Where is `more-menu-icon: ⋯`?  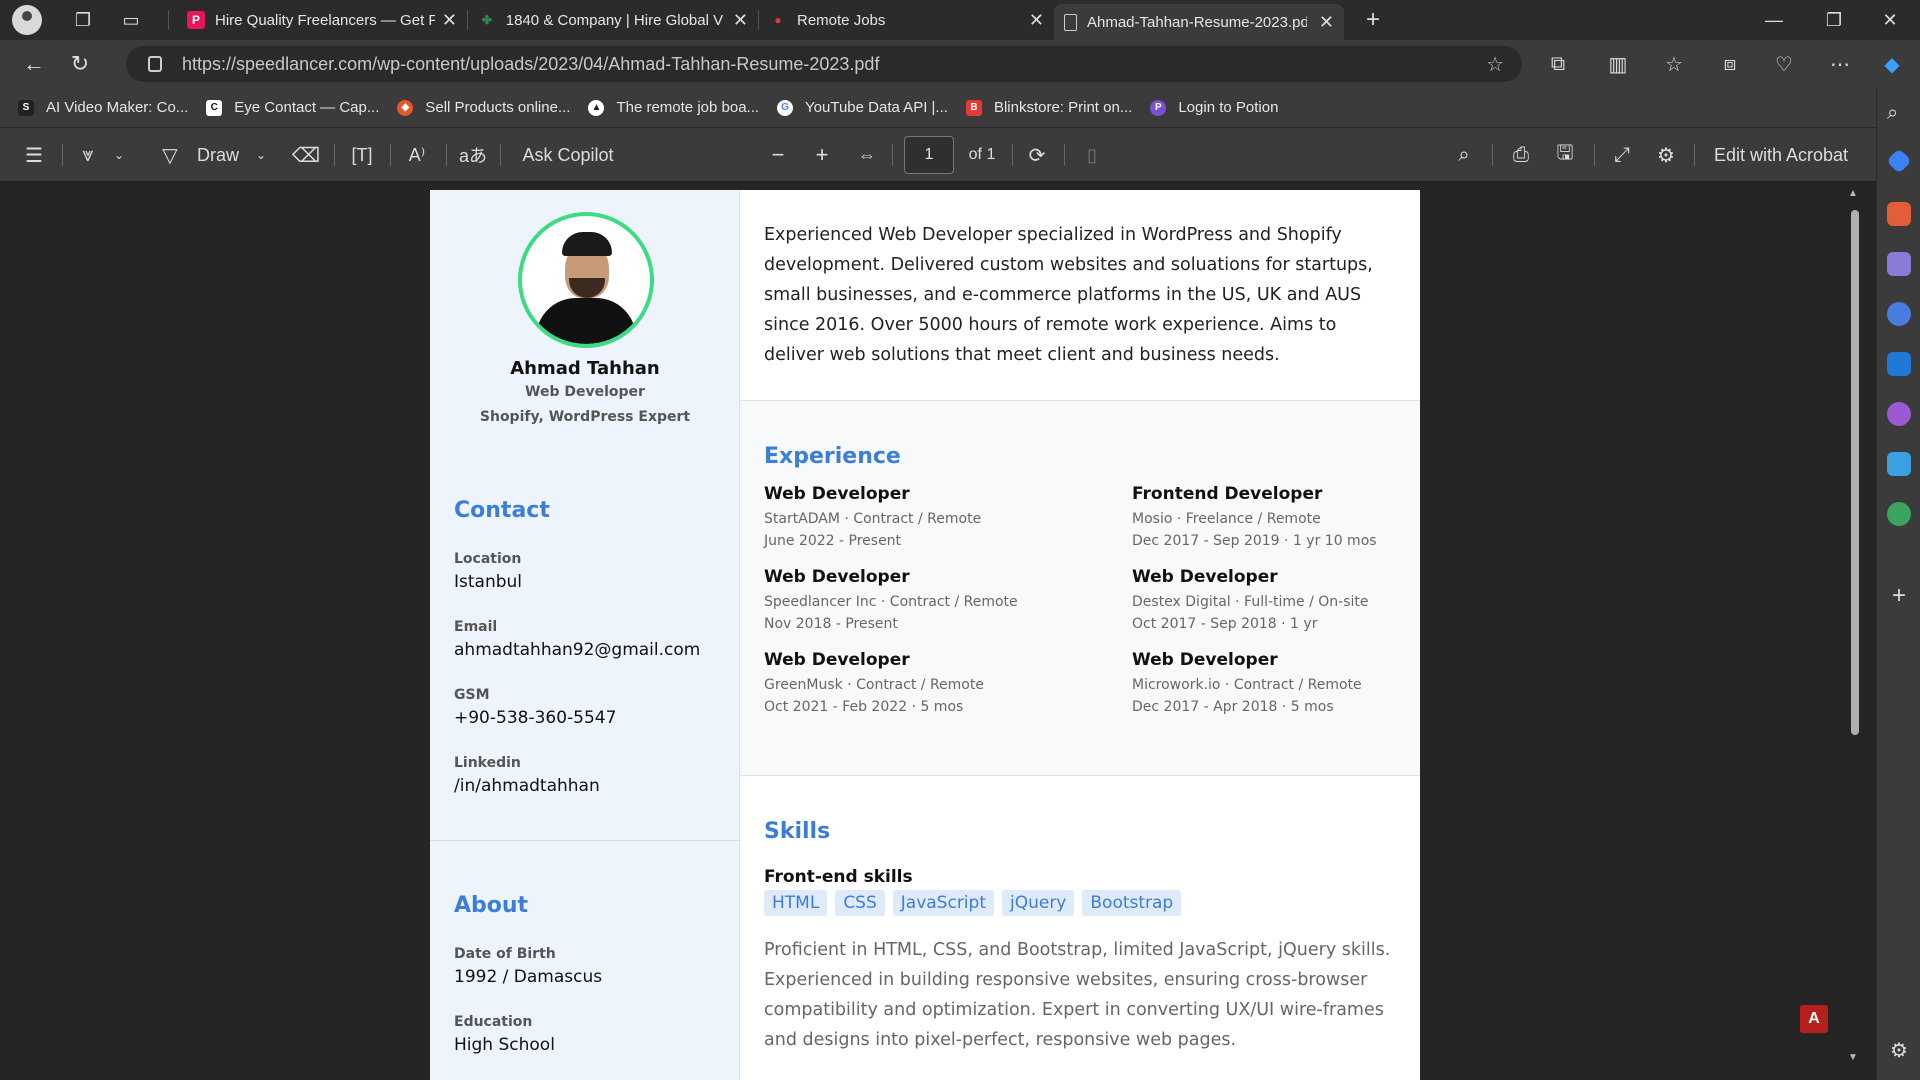 more-menu-icon: ⋯ is located at coordinates (1840, 64).